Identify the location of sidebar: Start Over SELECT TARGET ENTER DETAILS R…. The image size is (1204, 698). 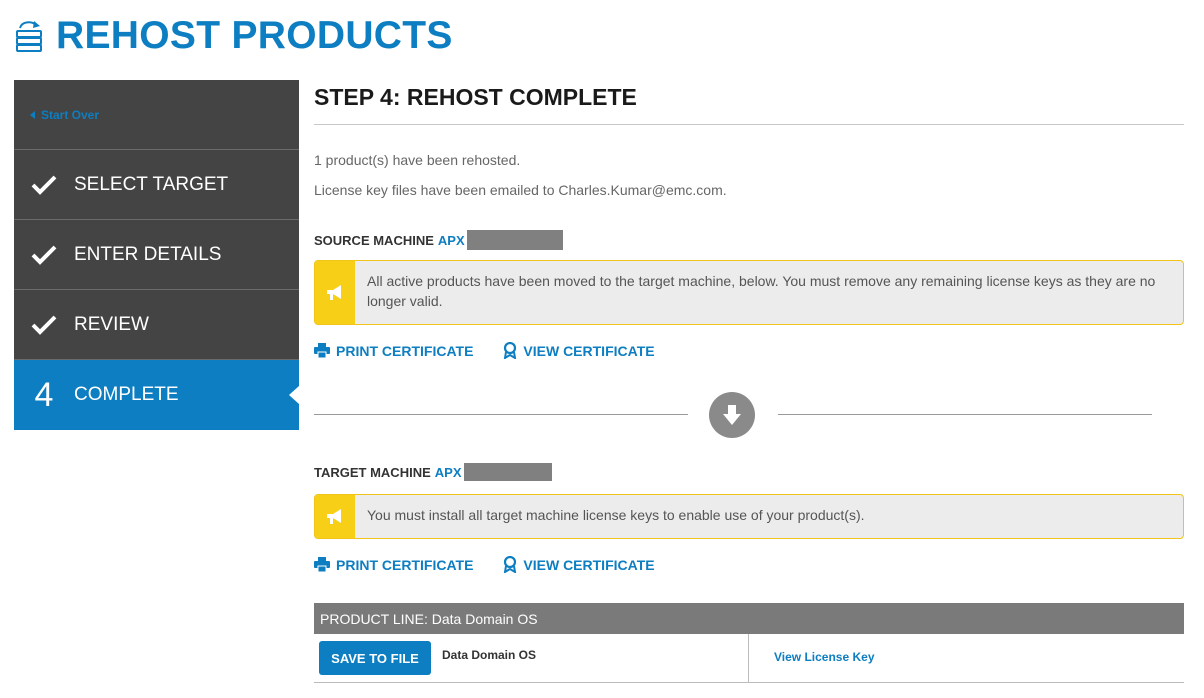
(156, 255).